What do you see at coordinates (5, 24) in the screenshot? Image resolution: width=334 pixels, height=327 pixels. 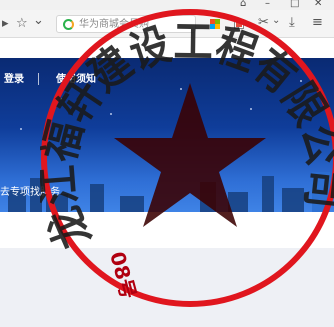 I see `page-action-icon: ▸` at bounding box center [5, 24].